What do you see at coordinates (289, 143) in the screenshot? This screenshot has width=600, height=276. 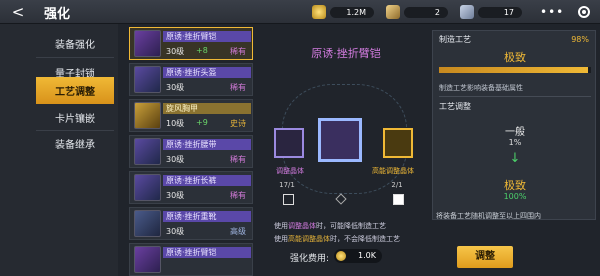 I see `adjust-crystal-icon` at bounding box center [289, 143].